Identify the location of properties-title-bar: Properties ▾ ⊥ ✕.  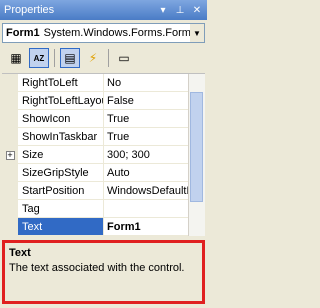
(103, 10).